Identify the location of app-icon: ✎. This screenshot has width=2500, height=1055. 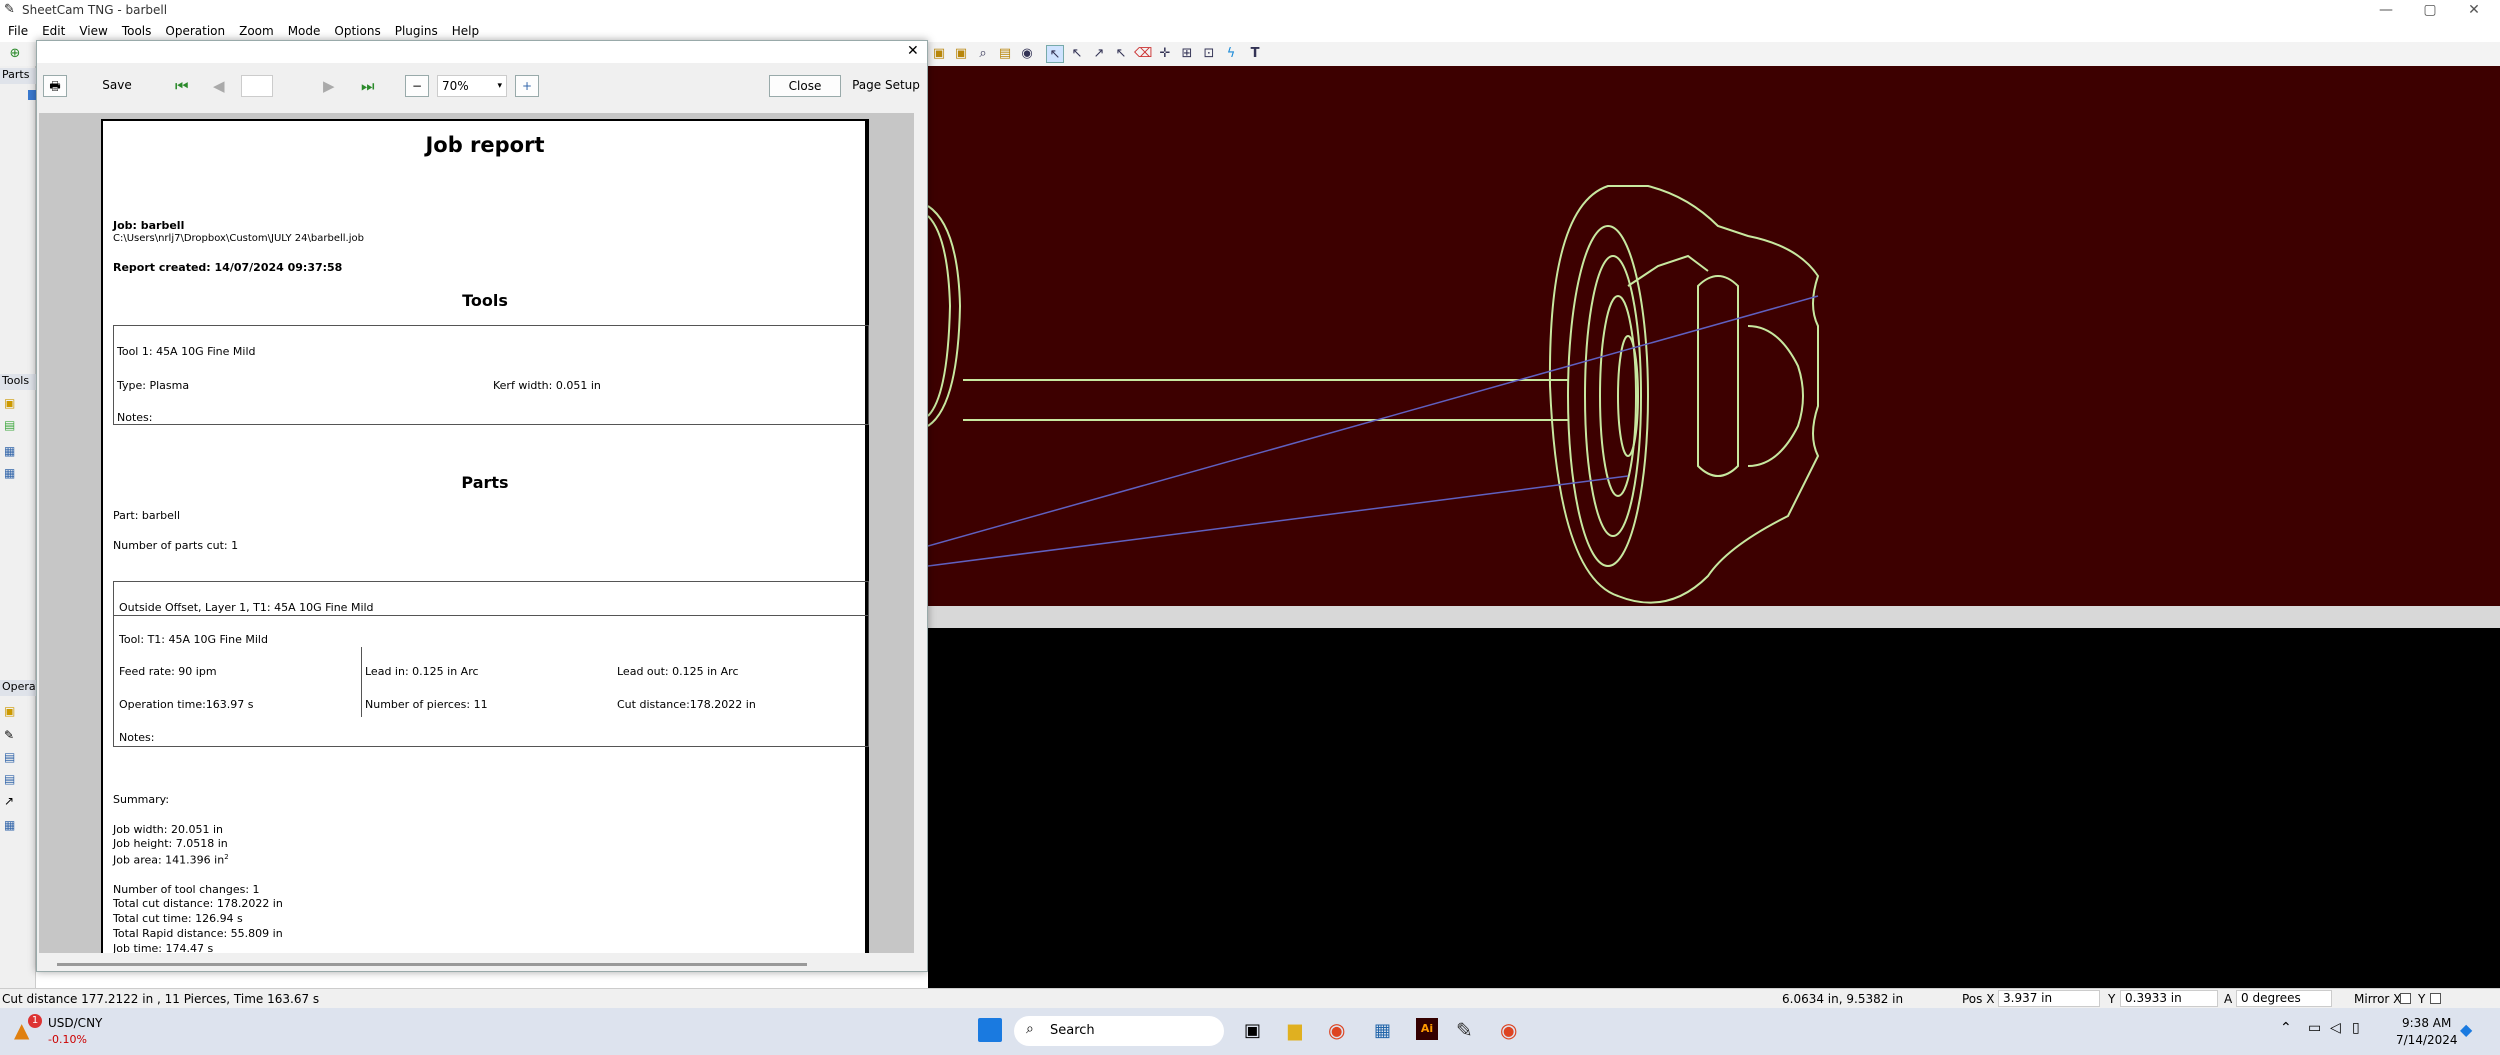
(9, 9).